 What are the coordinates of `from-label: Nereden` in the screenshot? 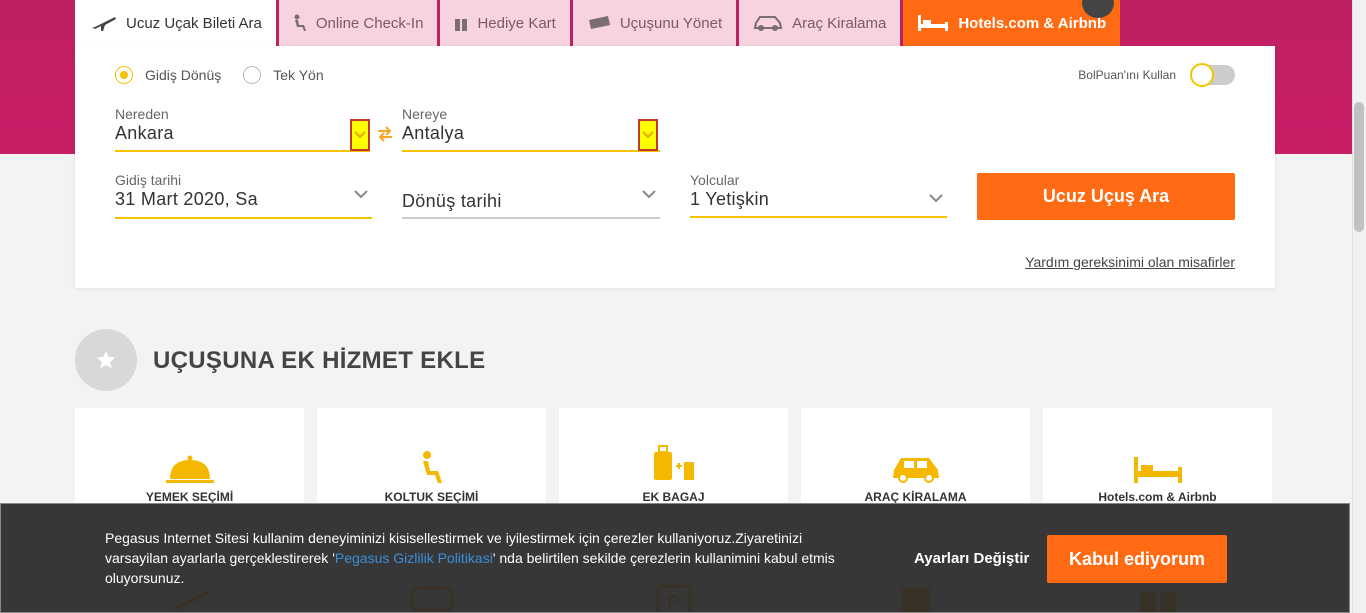 It's located at (142, 114).